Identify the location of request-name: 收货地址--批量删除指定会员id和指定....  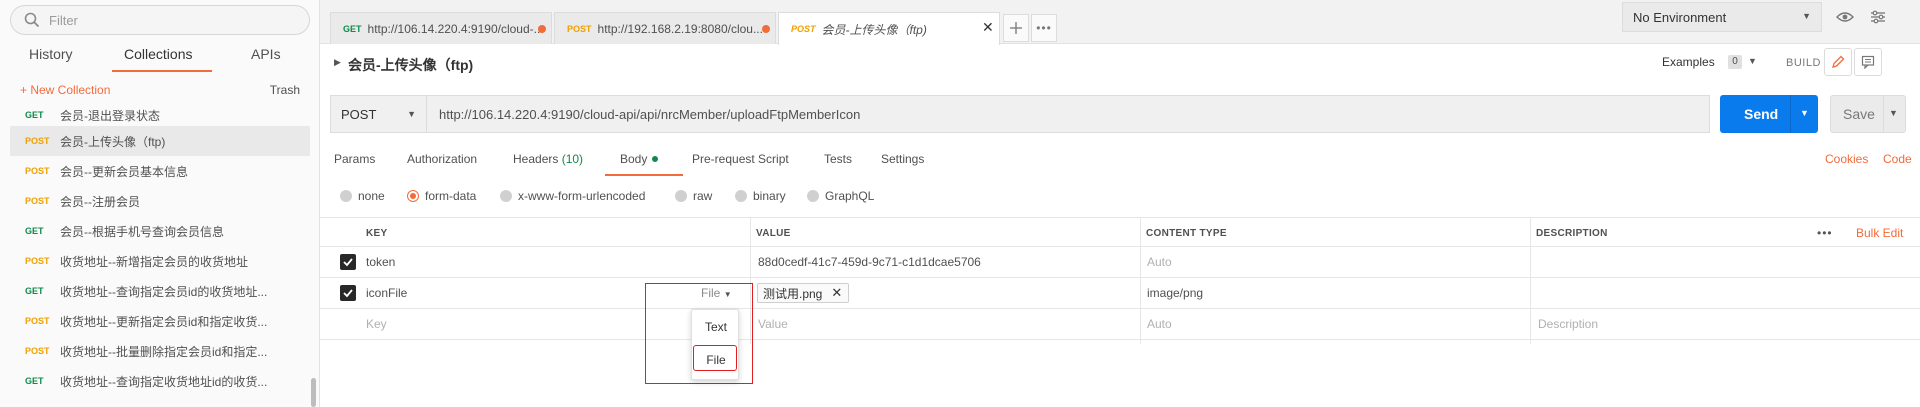
(164, 351).